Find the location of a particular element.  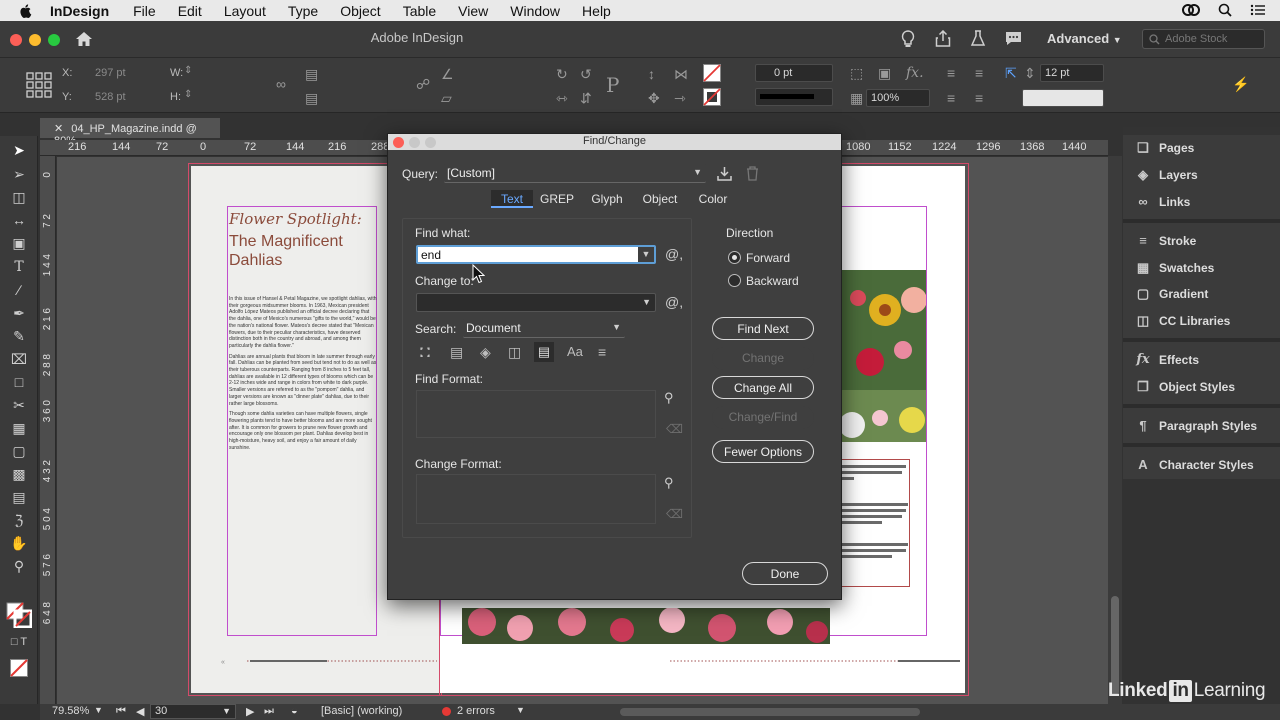

link-scale-icon: ☍ is located at coordinates (423, 84).